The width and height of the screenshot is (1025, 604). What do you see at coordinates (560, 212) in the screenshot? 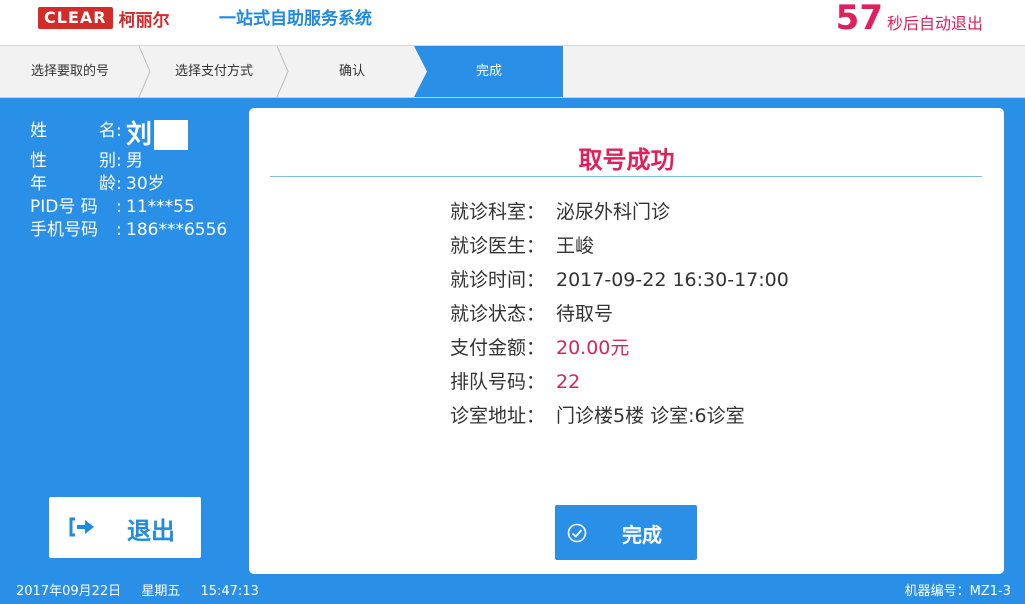
I see `detail-row-department: 就诊科室： 泌尿外科门诊` at bounding box center [560, 212].